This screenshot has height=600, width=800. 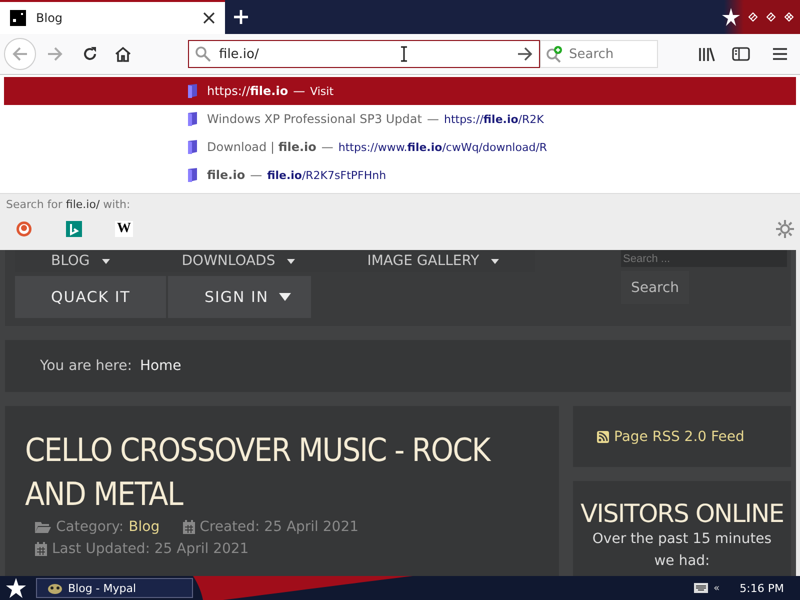 What do you see at coordinates (682, 550) in the screenshot?
I see `visitors-text: Over the past 15 minutes we had:` at bounding box center [682, 550].